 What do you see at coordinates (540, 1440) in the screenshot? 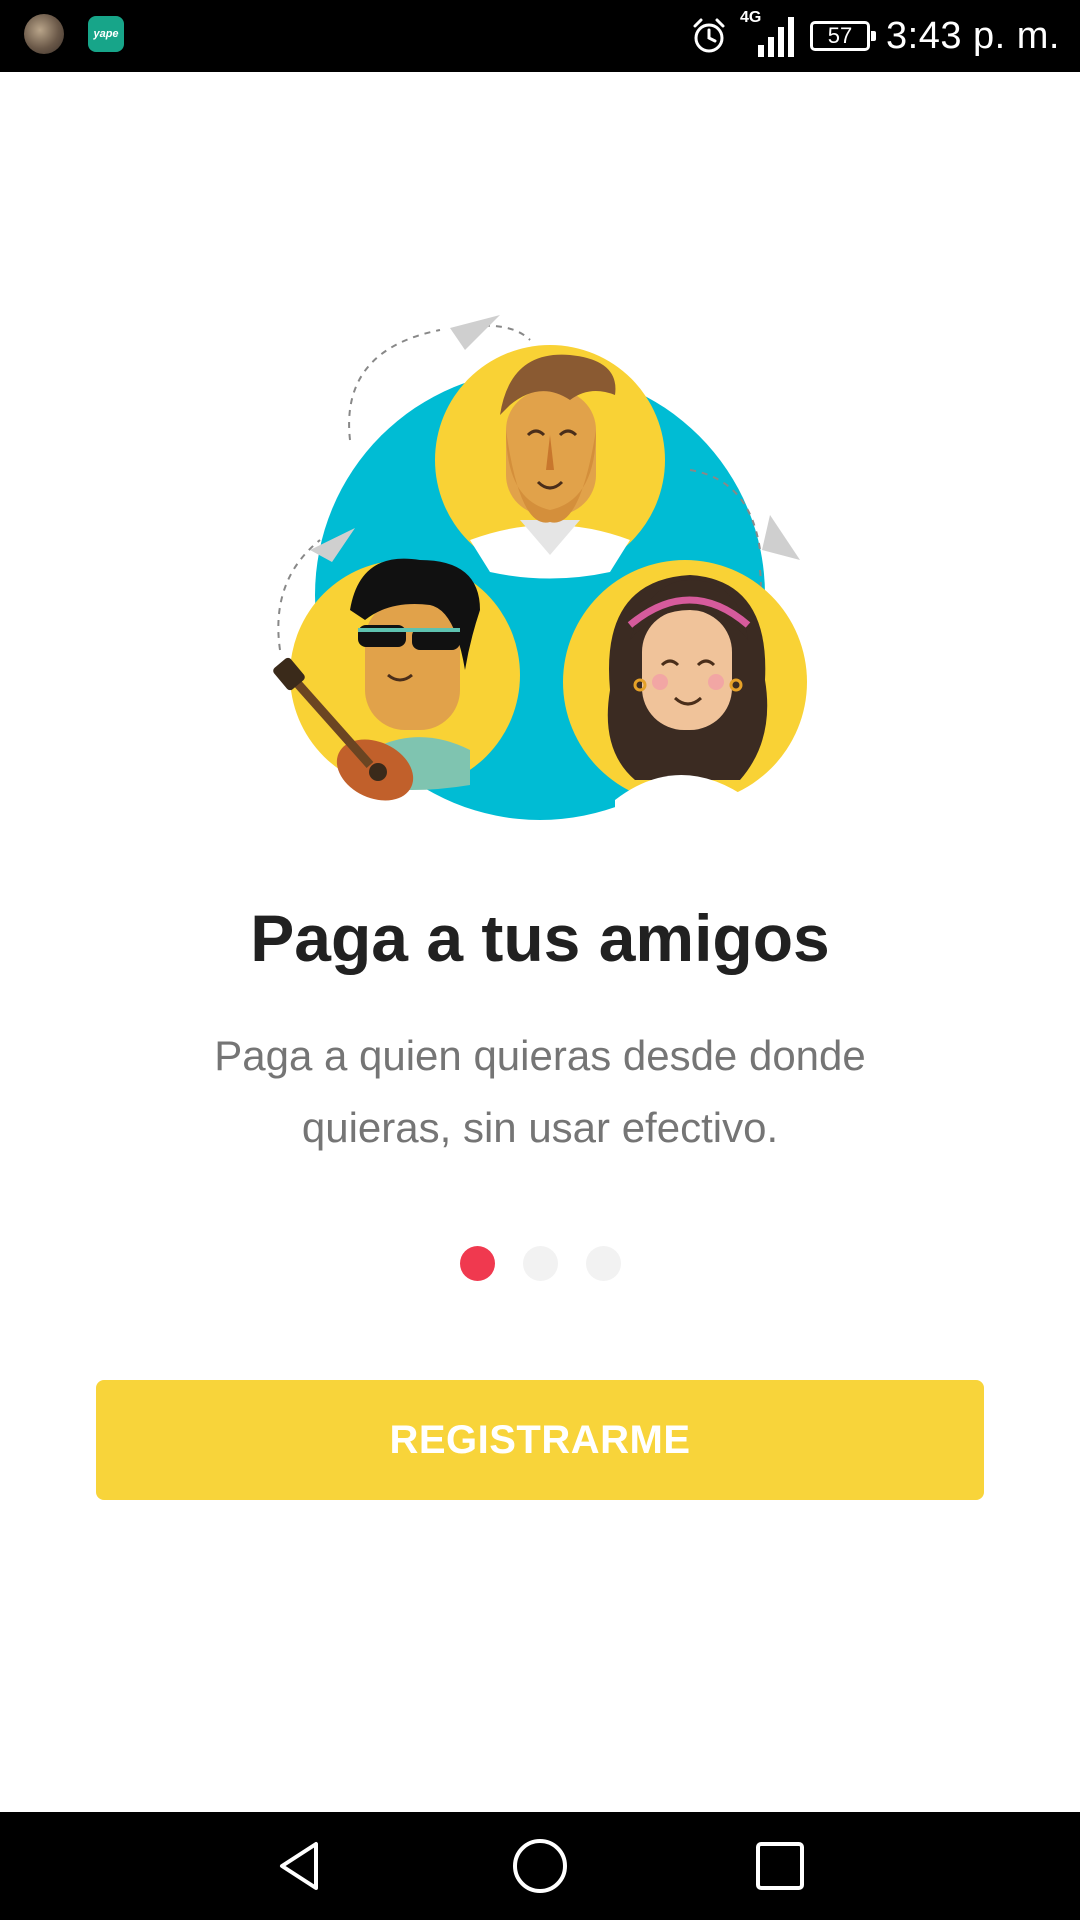
I see `register-button: REGISTRARME` at bounding box center [540, 1440].